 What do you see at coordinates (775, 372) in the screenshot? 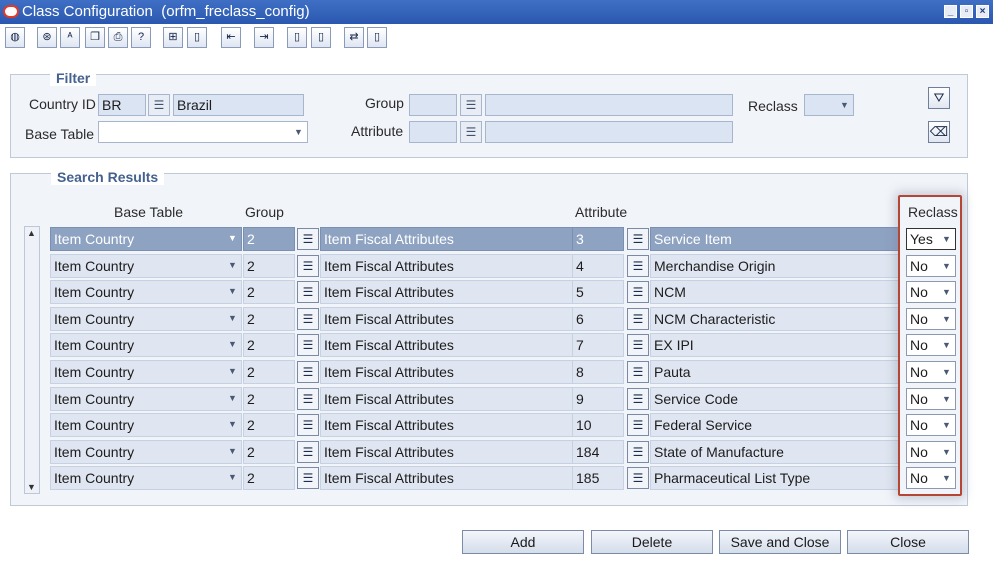
I see `attribute-name-cell: Pauta` at bounding box center [775, 372].